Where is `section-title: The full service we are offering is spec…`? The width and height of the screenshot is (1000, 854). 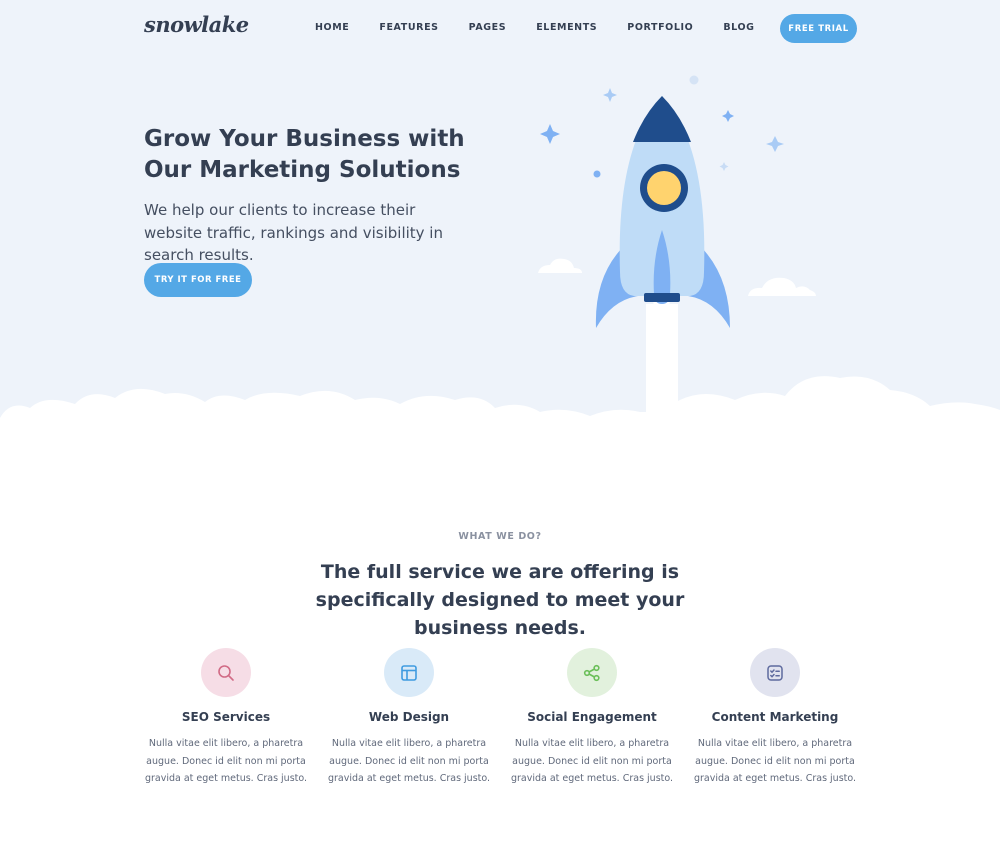 section-title: The full service we are offering is spec… is located at coordinates (500, 600).